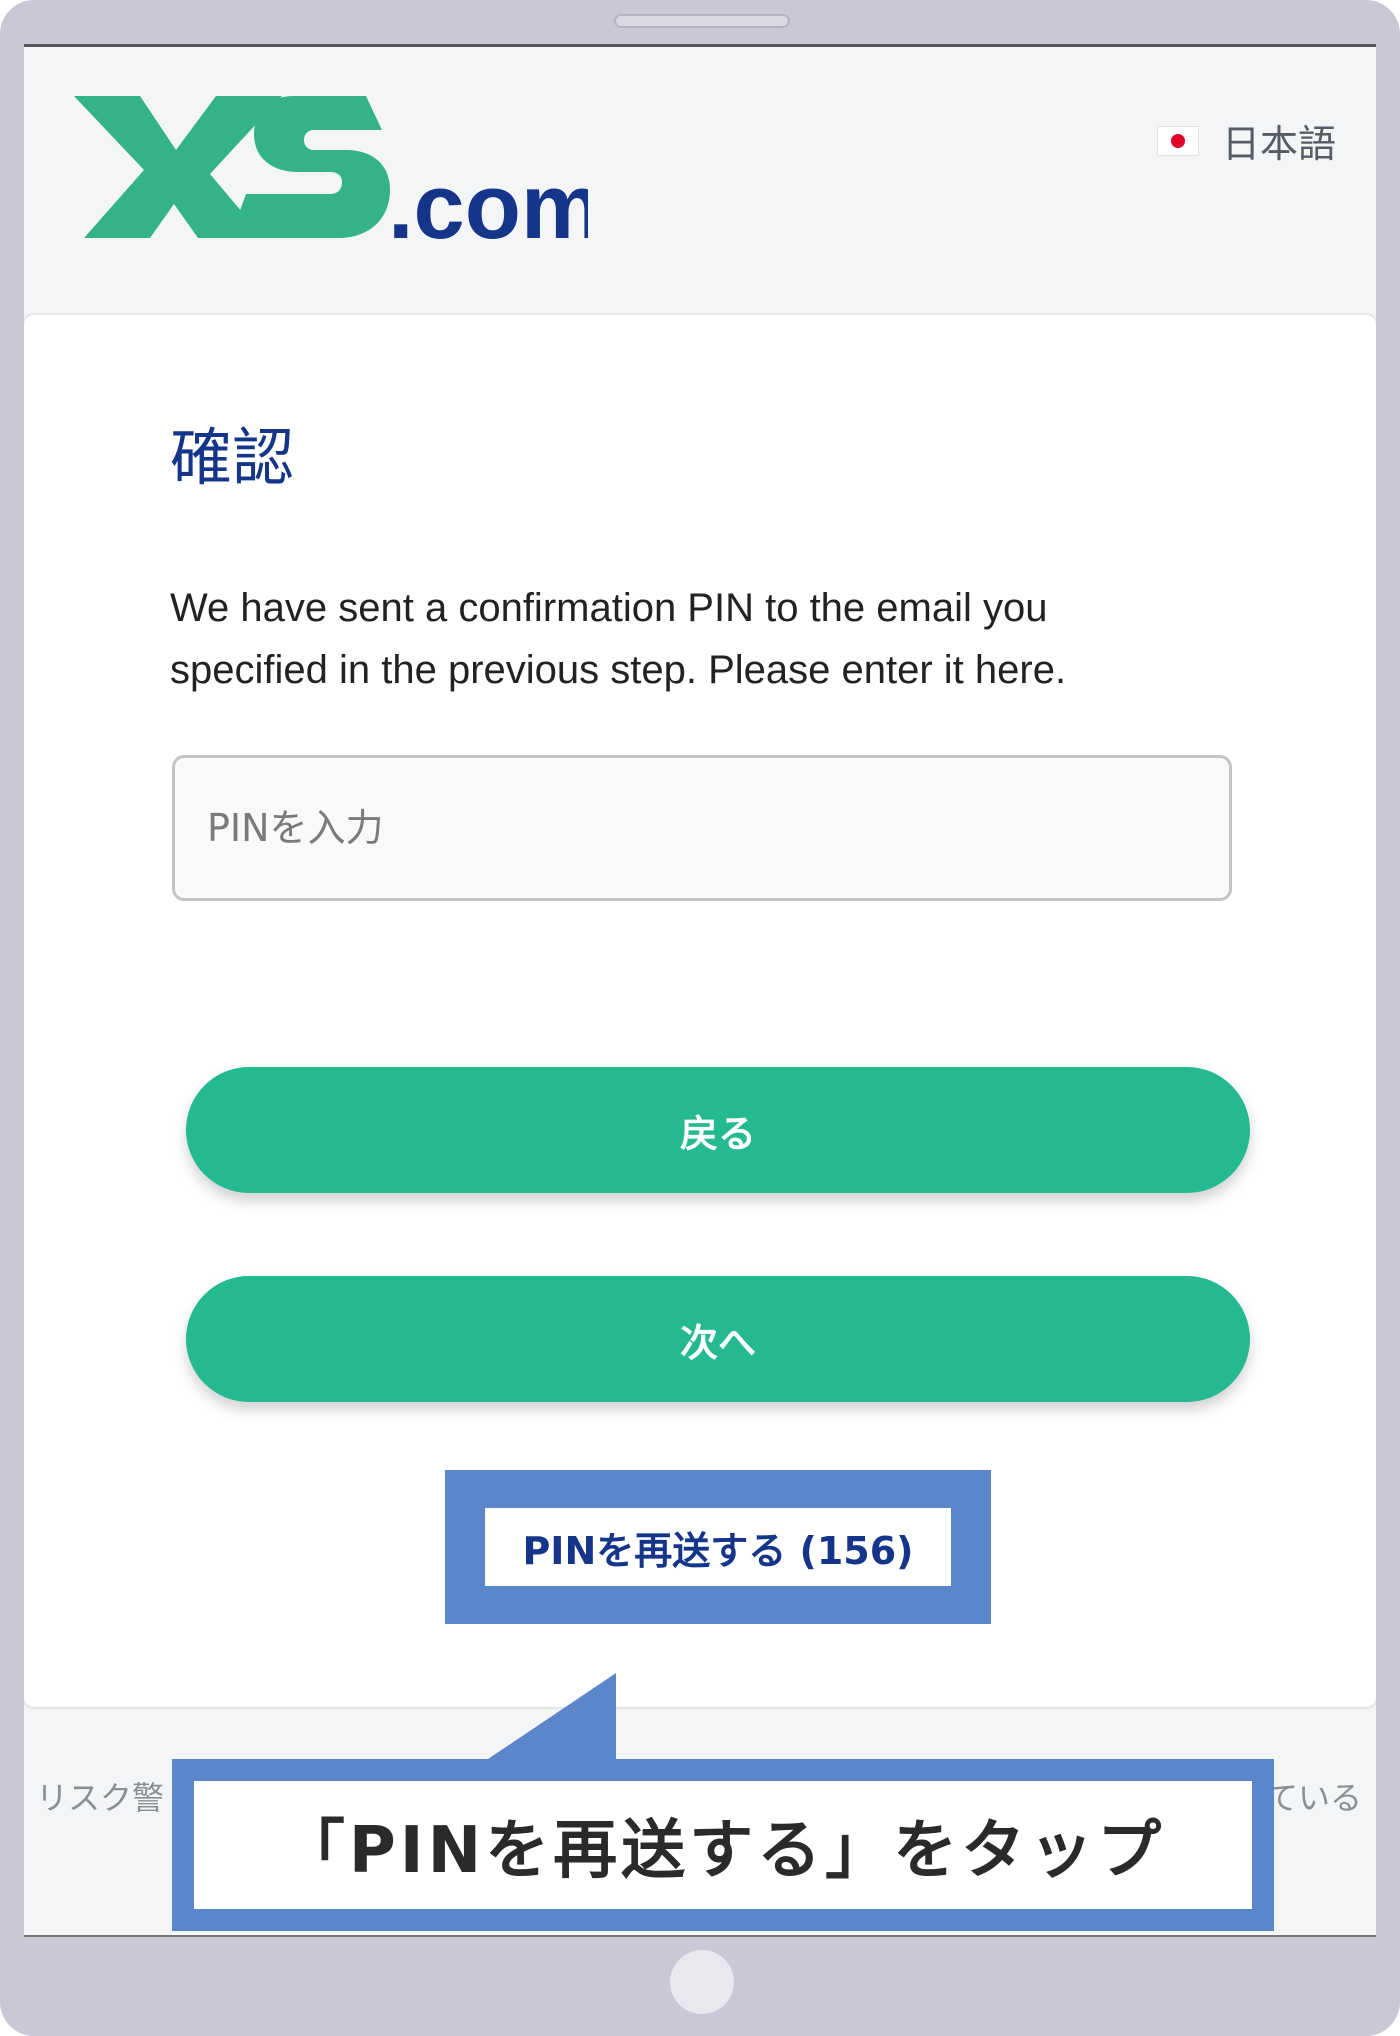 The height and width of the screenshot is (2036, 1400). Describe the element at coordinates (488, 199) in the screenshot. I see `logo-com-text: .com` at that location.